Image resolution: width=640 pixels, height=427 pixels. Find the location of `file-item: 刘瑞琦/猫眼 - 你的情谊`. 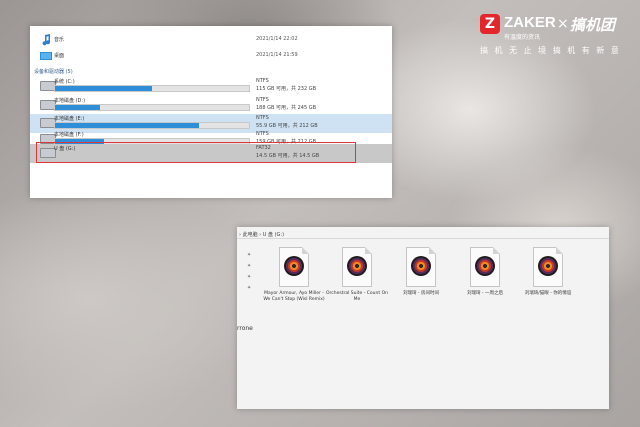

file-item: 刘瑞琦/猫眼 - 你的情谊 is located at coordinates (548, 292).